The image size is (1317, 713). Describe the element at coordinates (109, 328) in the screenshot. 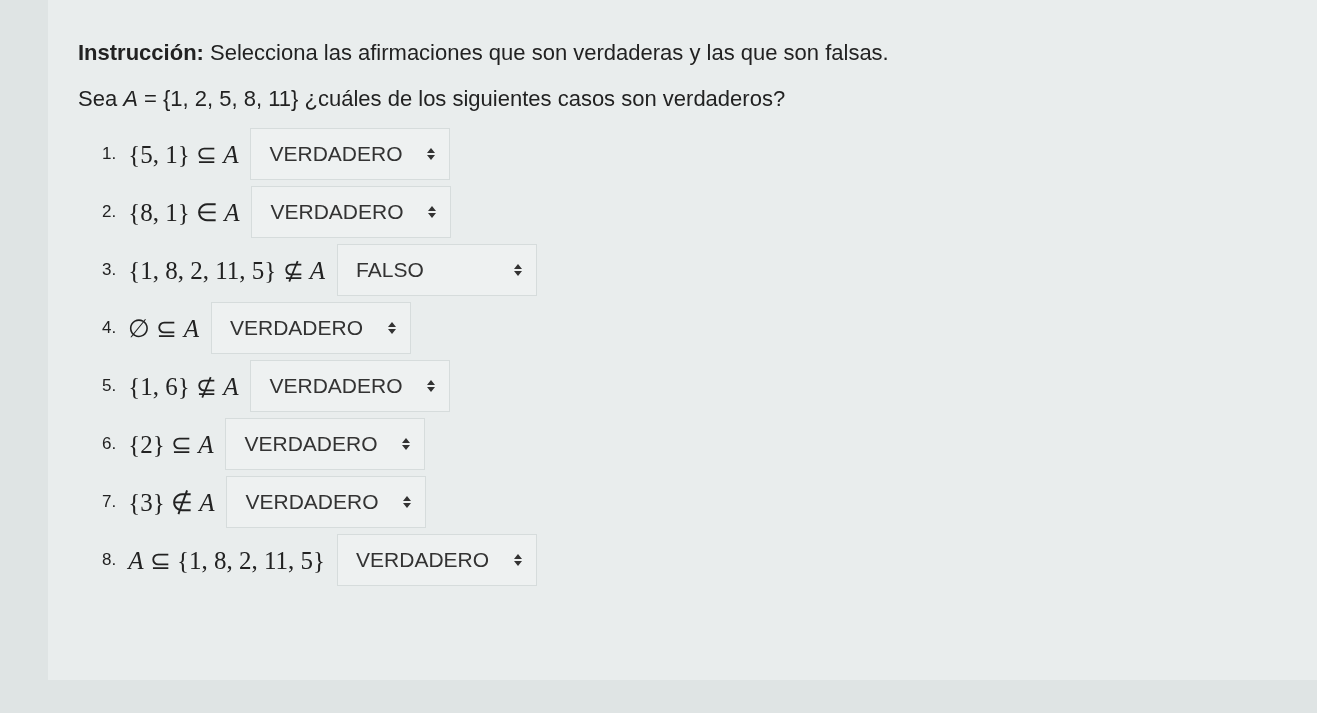

I see `item-number: 4.` at that location.